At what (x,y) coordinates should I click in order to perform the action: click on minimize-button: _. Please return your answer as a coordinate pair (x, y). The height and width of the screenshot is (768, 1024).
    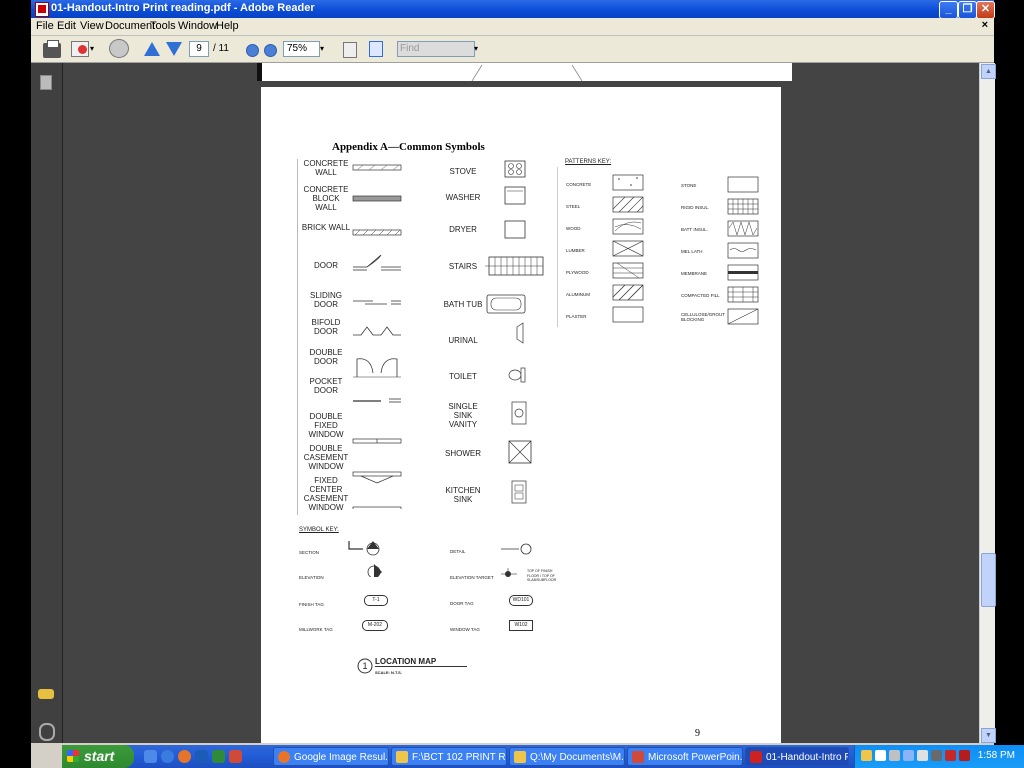
    Looking at the image, I should click on (948, 10).